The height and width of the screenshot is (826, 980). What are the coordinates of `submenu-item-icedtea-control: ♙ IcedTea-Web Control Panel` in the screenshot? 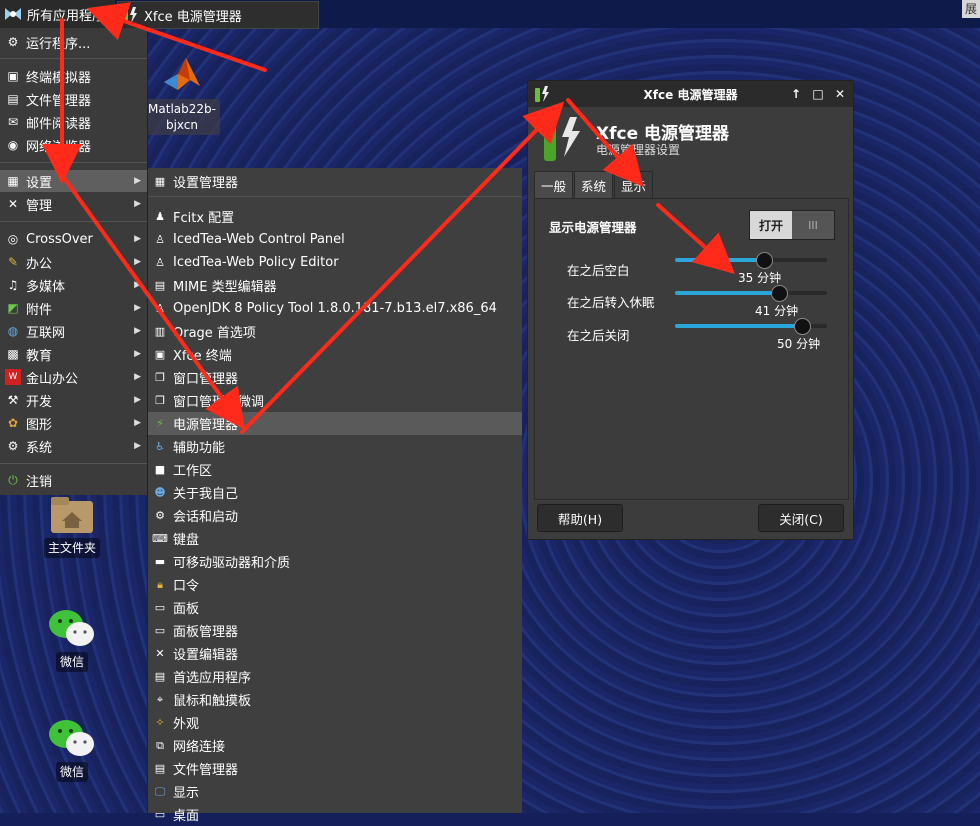 It's located at (335, 239).